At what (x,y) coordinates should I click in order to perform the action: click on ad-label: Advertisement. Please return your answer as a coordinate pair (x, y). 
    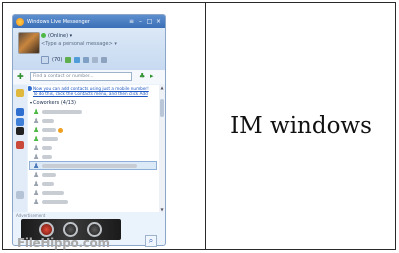
    Looking at the image, I should click on (31, 215).